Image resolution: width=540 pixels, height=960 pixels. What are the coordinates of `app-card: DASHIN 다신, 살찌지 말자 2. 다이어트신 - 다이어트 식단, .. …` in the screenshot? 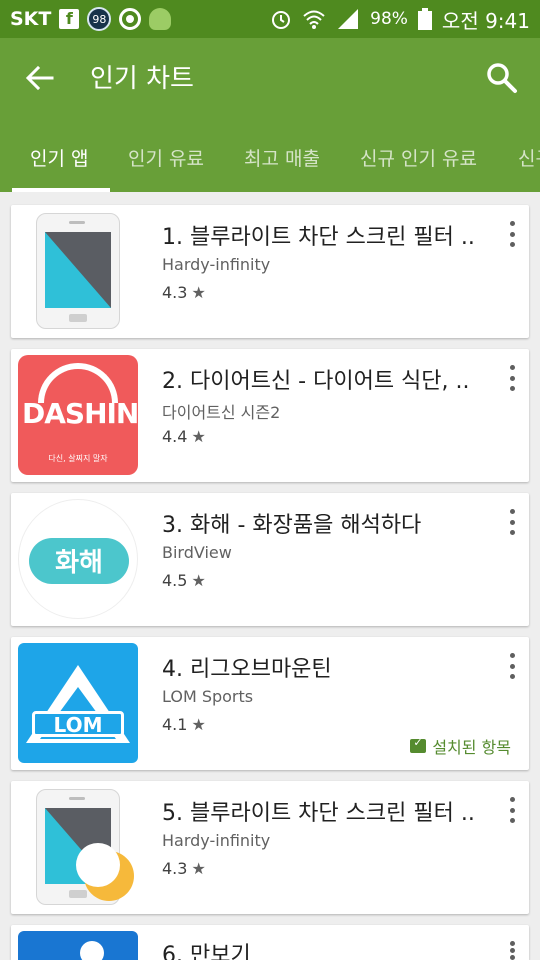 It's located at (270, 415).